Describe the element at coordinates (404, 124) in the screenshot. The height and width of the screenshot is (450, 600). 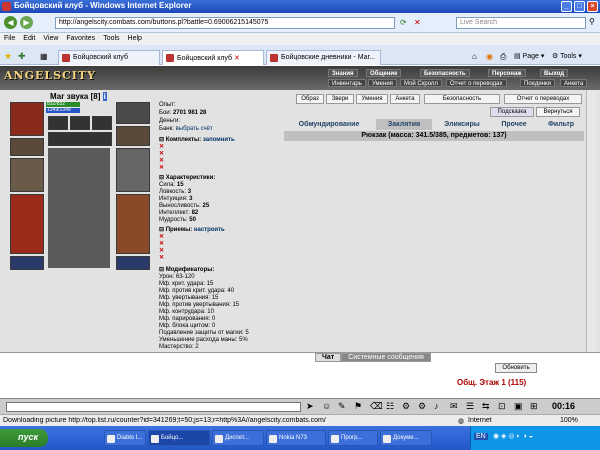
I see `tab-zaklyatiya: Заклятия` at that location.